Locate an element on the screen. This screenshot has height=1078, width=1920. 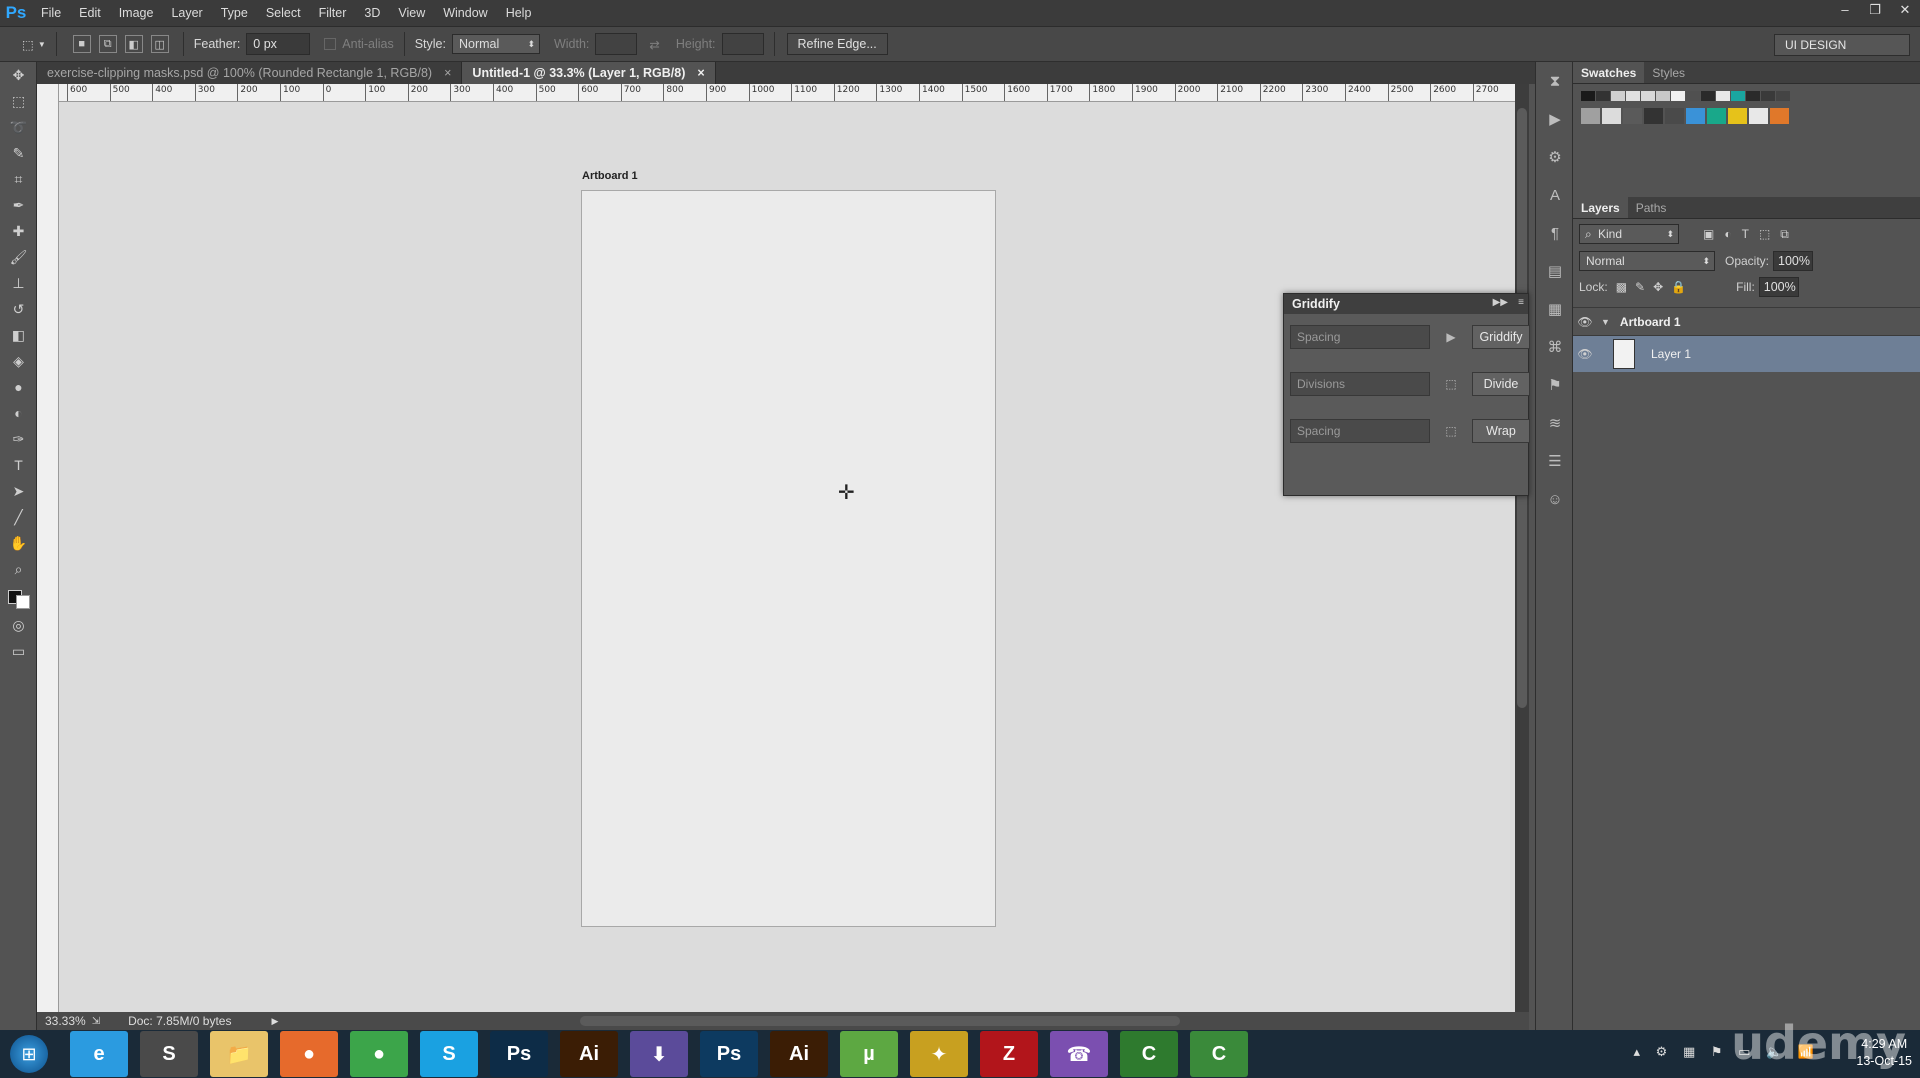
layer-row-layer1: 👁 Layer 1 is located at coordinates (1746, 354).